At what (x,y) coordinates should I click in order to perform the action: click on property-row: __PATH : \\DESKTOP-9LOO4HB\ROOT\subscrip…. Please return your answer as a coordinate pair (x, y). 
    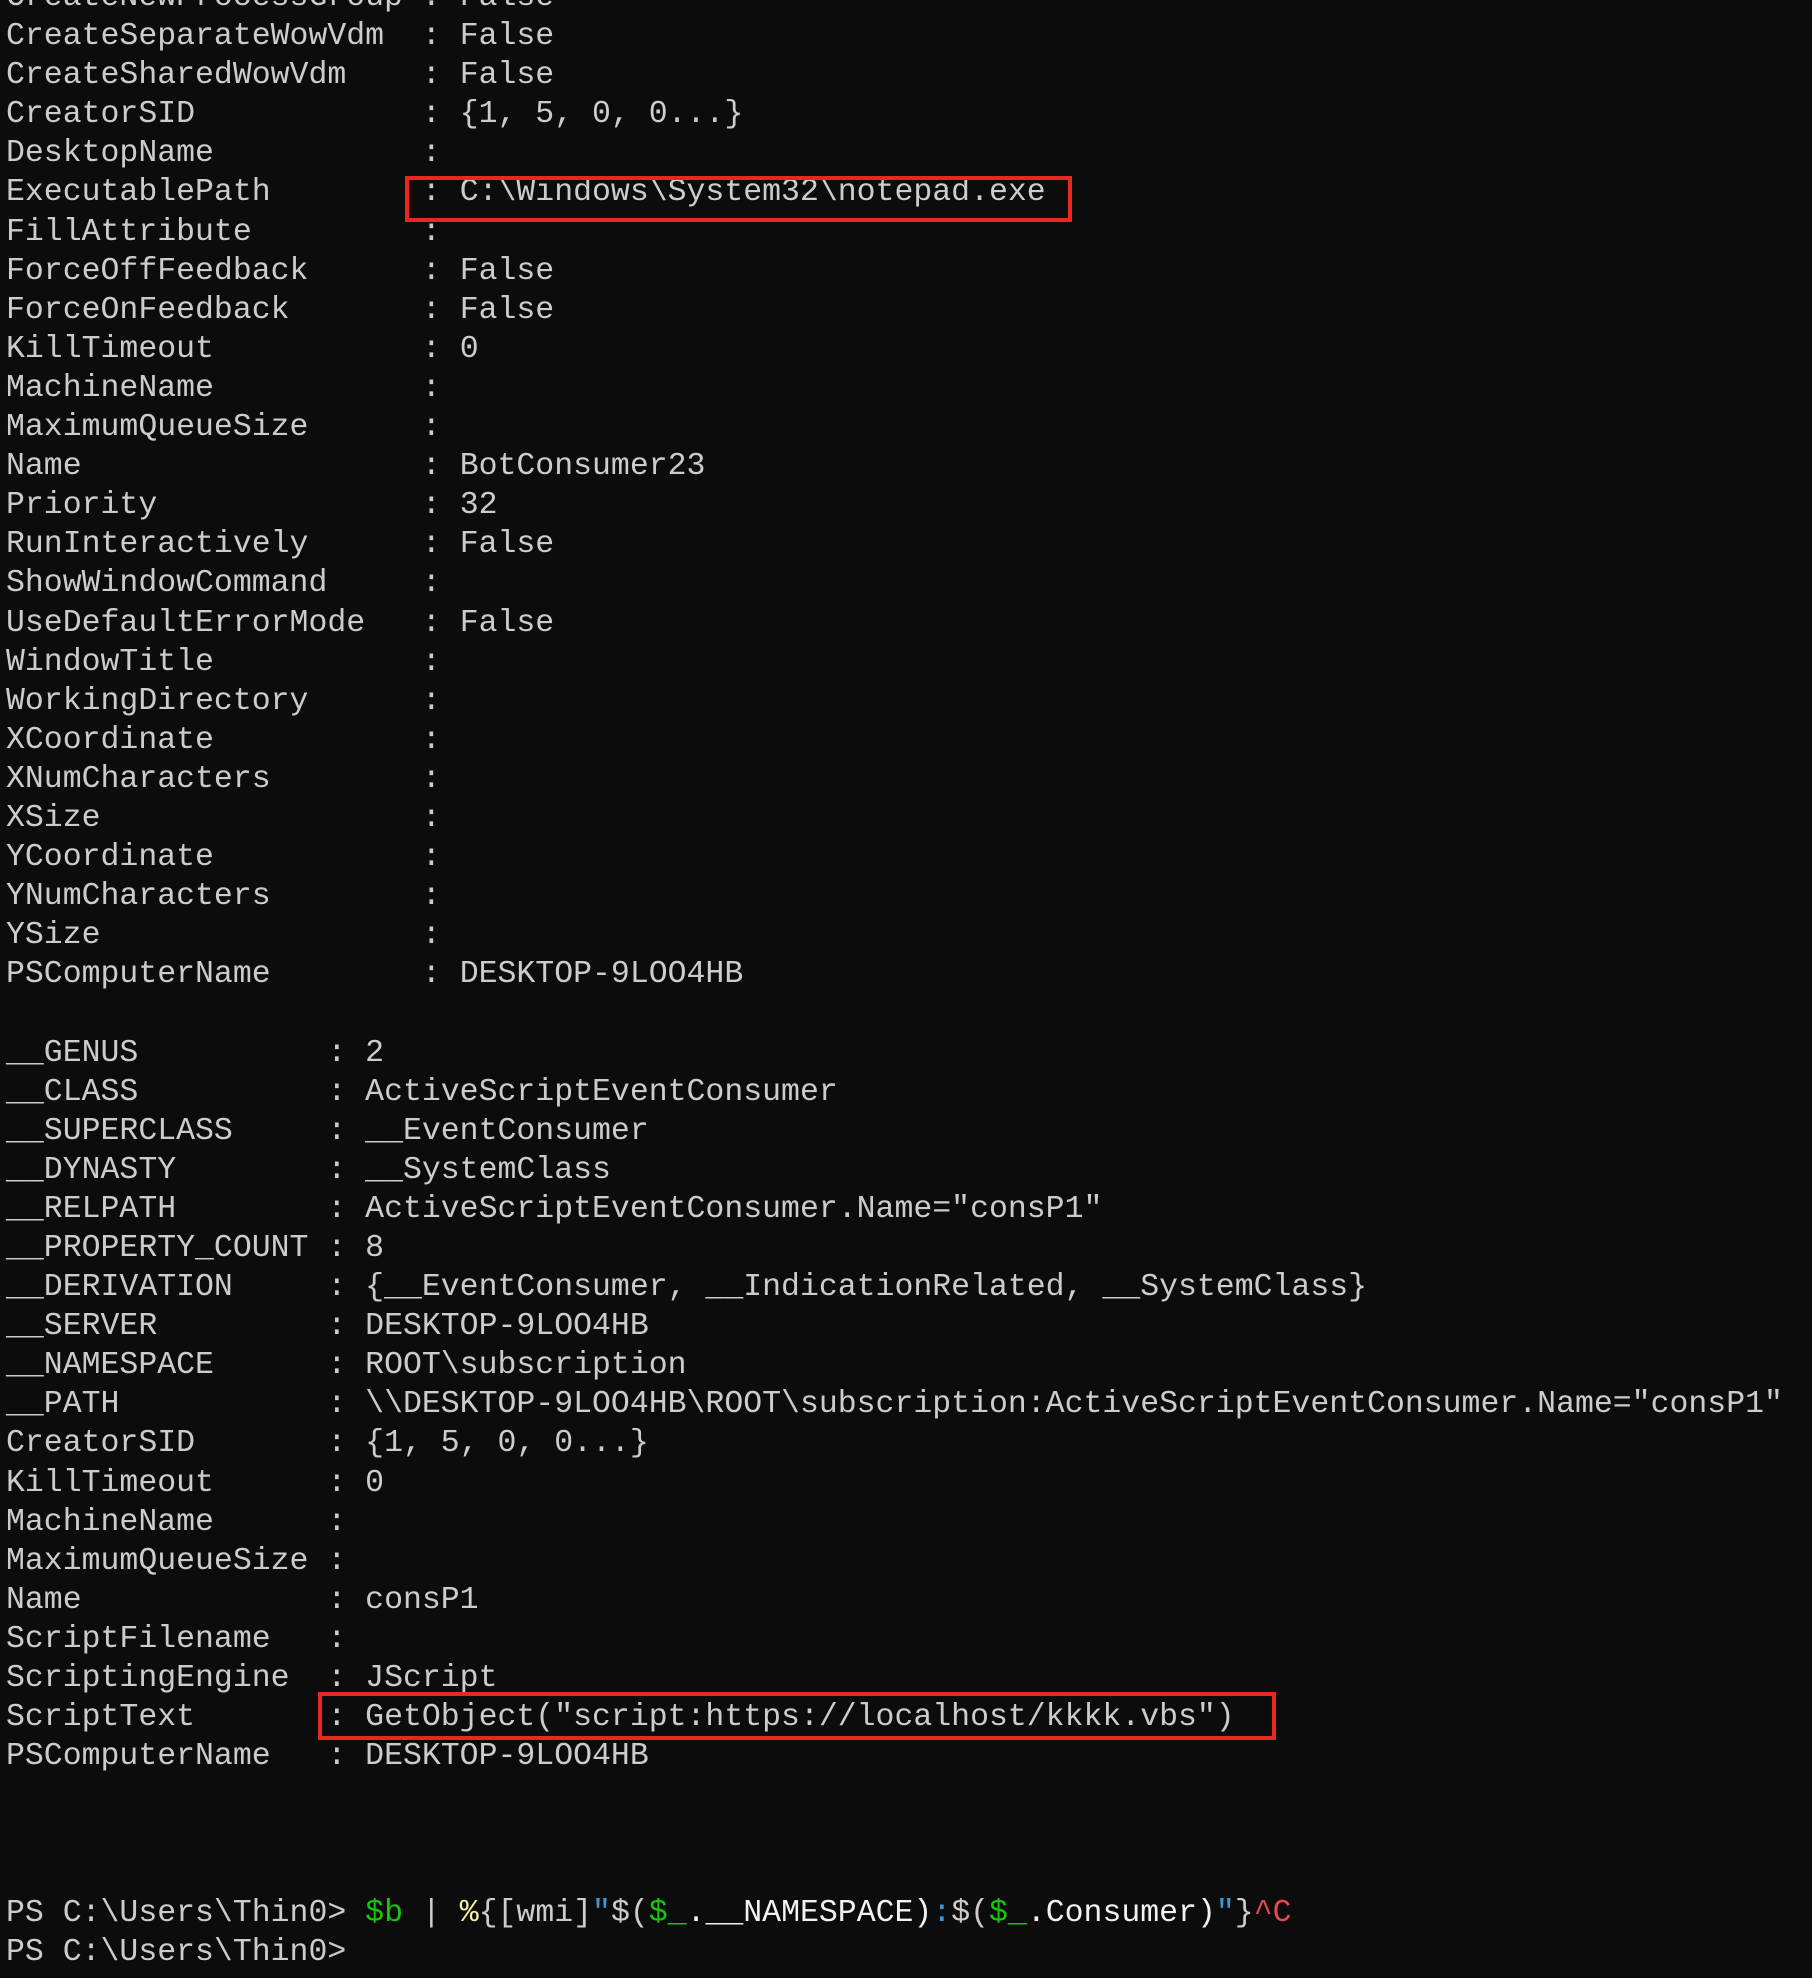
    Looking at the image, I should click on (894, 1404).